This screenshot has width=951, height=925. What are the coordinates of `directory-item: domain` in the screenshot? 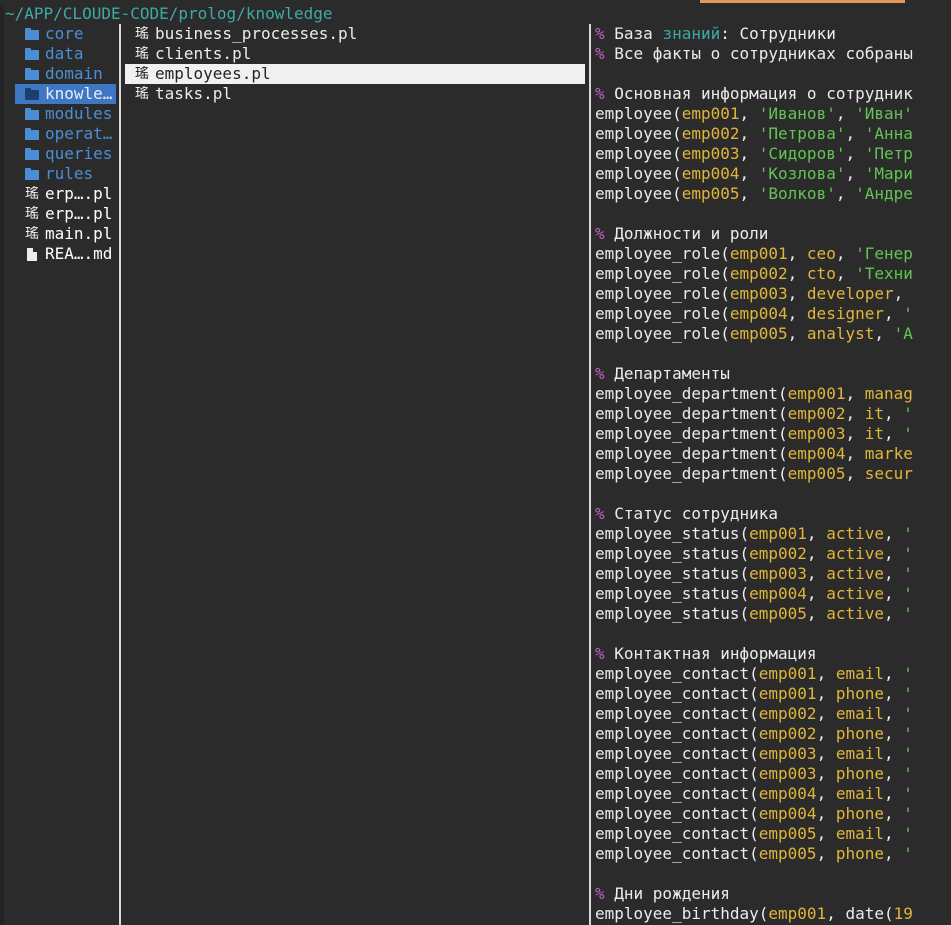 It's located at (65, 74).